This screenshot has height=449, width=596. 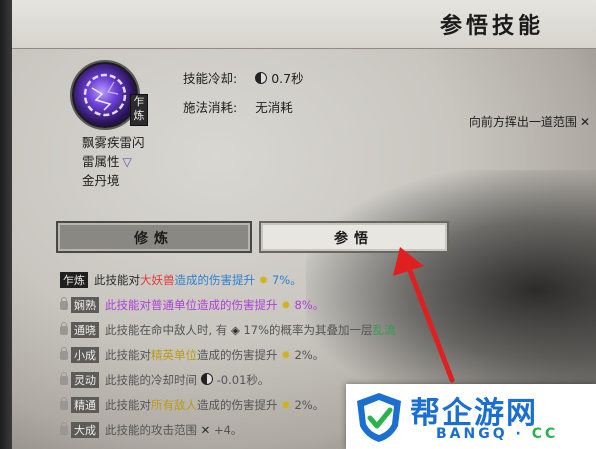 I want to click on watermark-domain: BANGQ · CC, so click(x=497, y=434).